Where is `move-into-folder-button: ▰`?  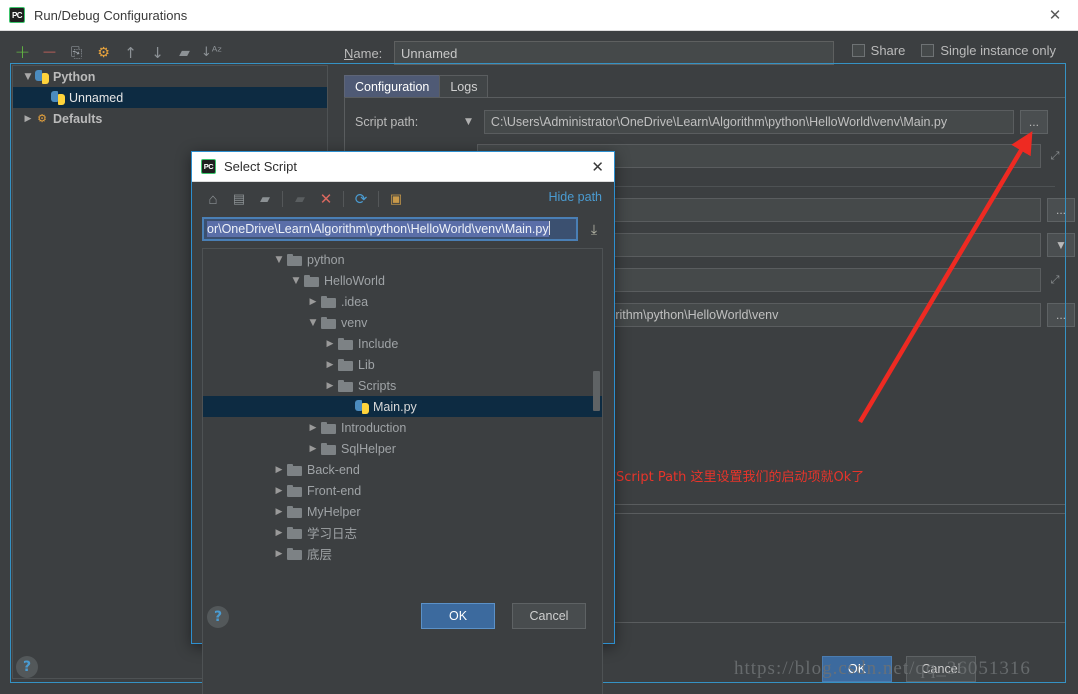
move-into-folder-button: ▰ is located at coordinates (184, 53).